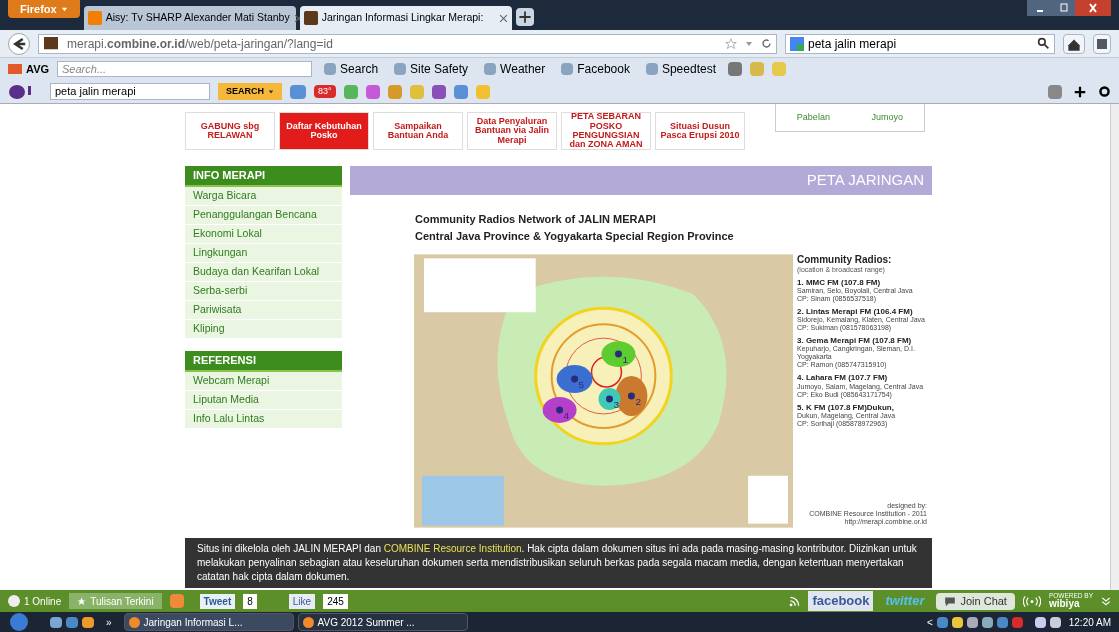 The image size is (1119, 632). What do you see at coordinates (929, 622) in the screenshot?
I see `tray-expand-arrow: <` at bounding box center [929, 622].